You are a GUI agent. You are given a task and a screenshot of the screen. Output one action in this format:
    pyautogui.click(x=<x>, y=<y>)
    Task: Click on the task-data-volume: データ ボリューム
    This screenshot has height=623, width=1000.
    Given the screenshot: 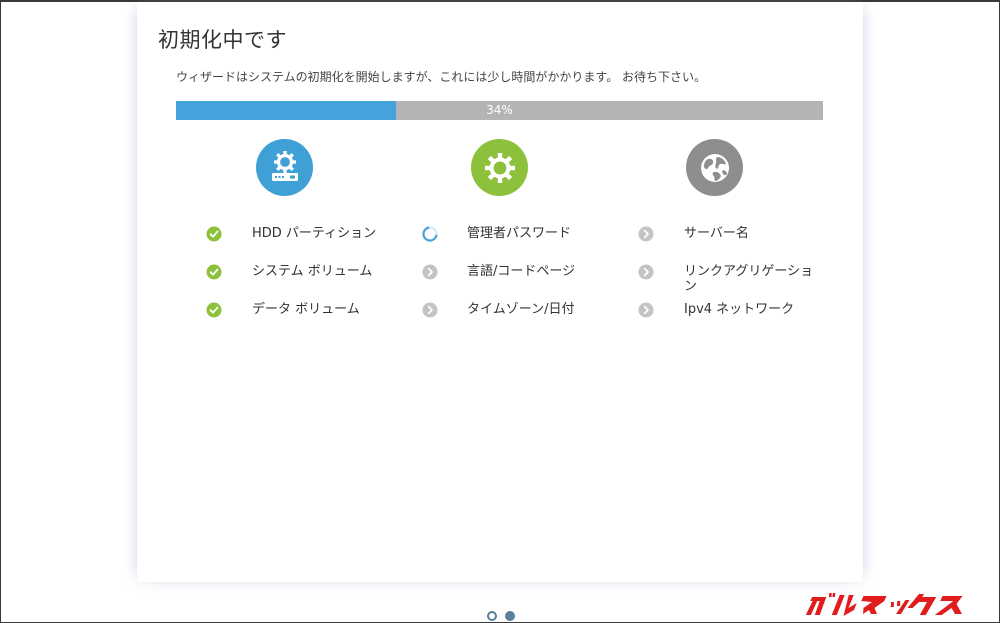 What is the action you would take?
    pyautogui.click(x=306, y=309)
    